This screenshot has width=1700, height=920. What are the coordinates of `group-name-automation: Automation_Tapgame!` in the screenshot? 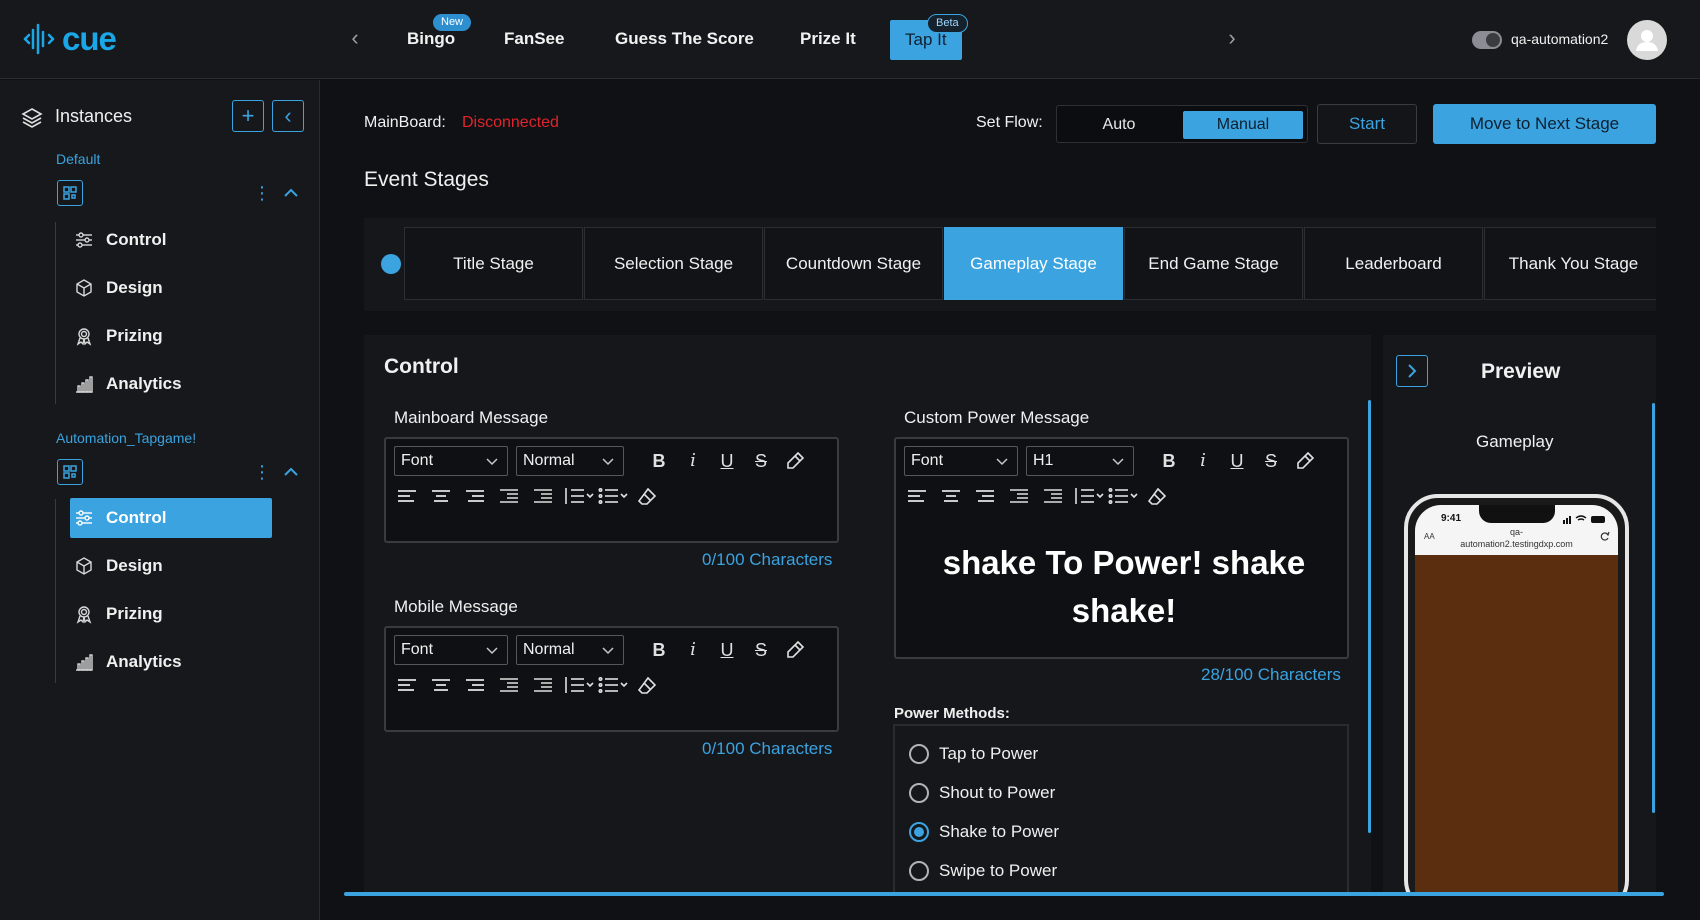 It's located at (126, 438).